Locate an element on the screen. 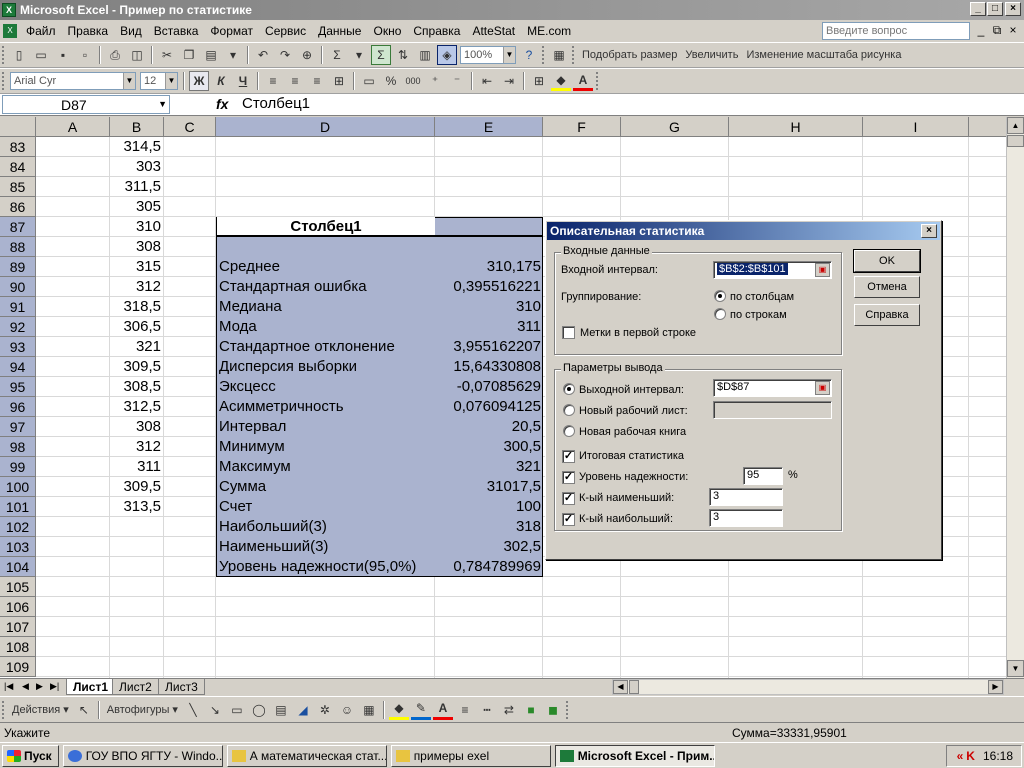 This screenshot has height=768, width=1024. cell-b: 311 is located at coordinates (137, 467).